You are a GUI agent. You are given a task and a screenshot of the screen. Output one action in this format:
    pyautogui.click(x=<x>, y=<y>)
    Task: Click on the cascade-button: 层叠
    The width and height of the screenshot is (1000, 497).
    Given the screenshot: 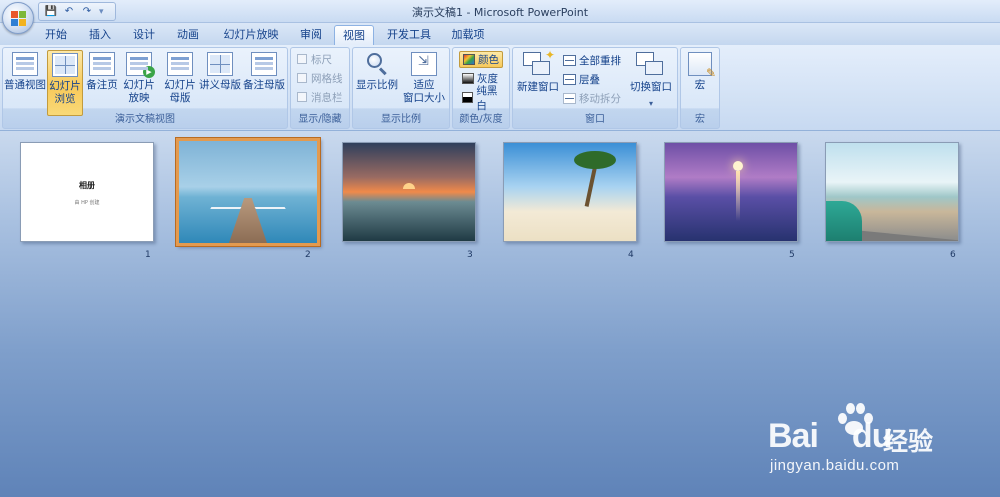 What is the action you would take?
    pyautogui.click(x=581, y=79)
    